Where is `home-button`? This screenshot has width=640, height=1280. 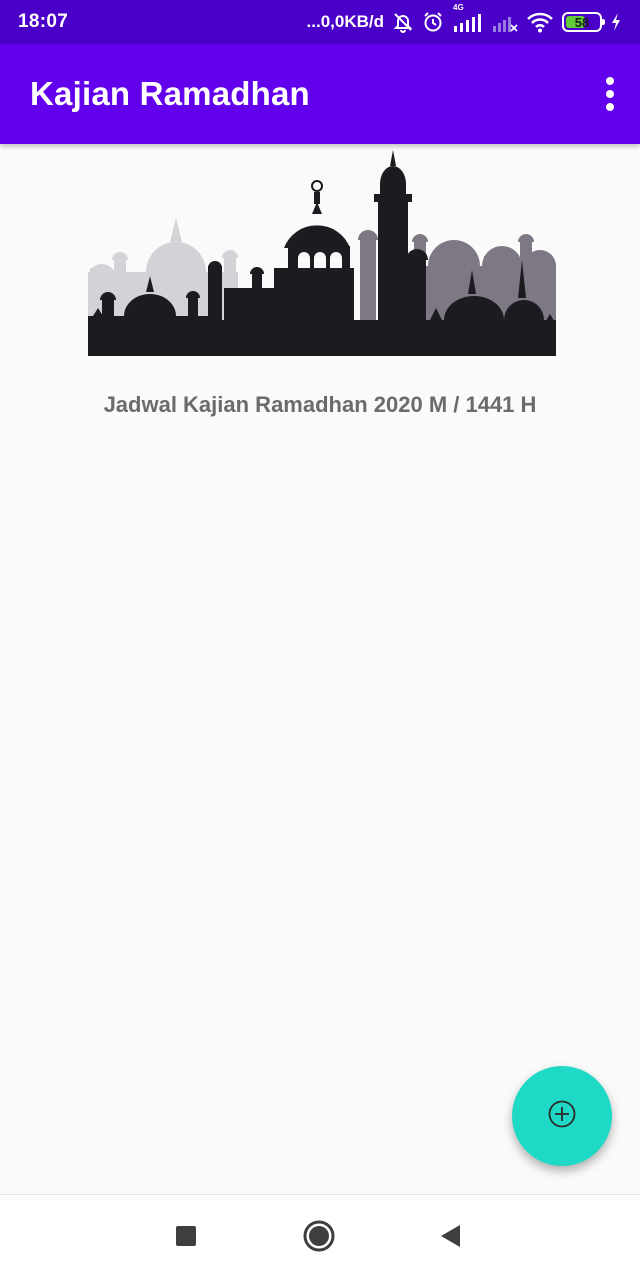 home-button is located at coordinates (319, 1238).